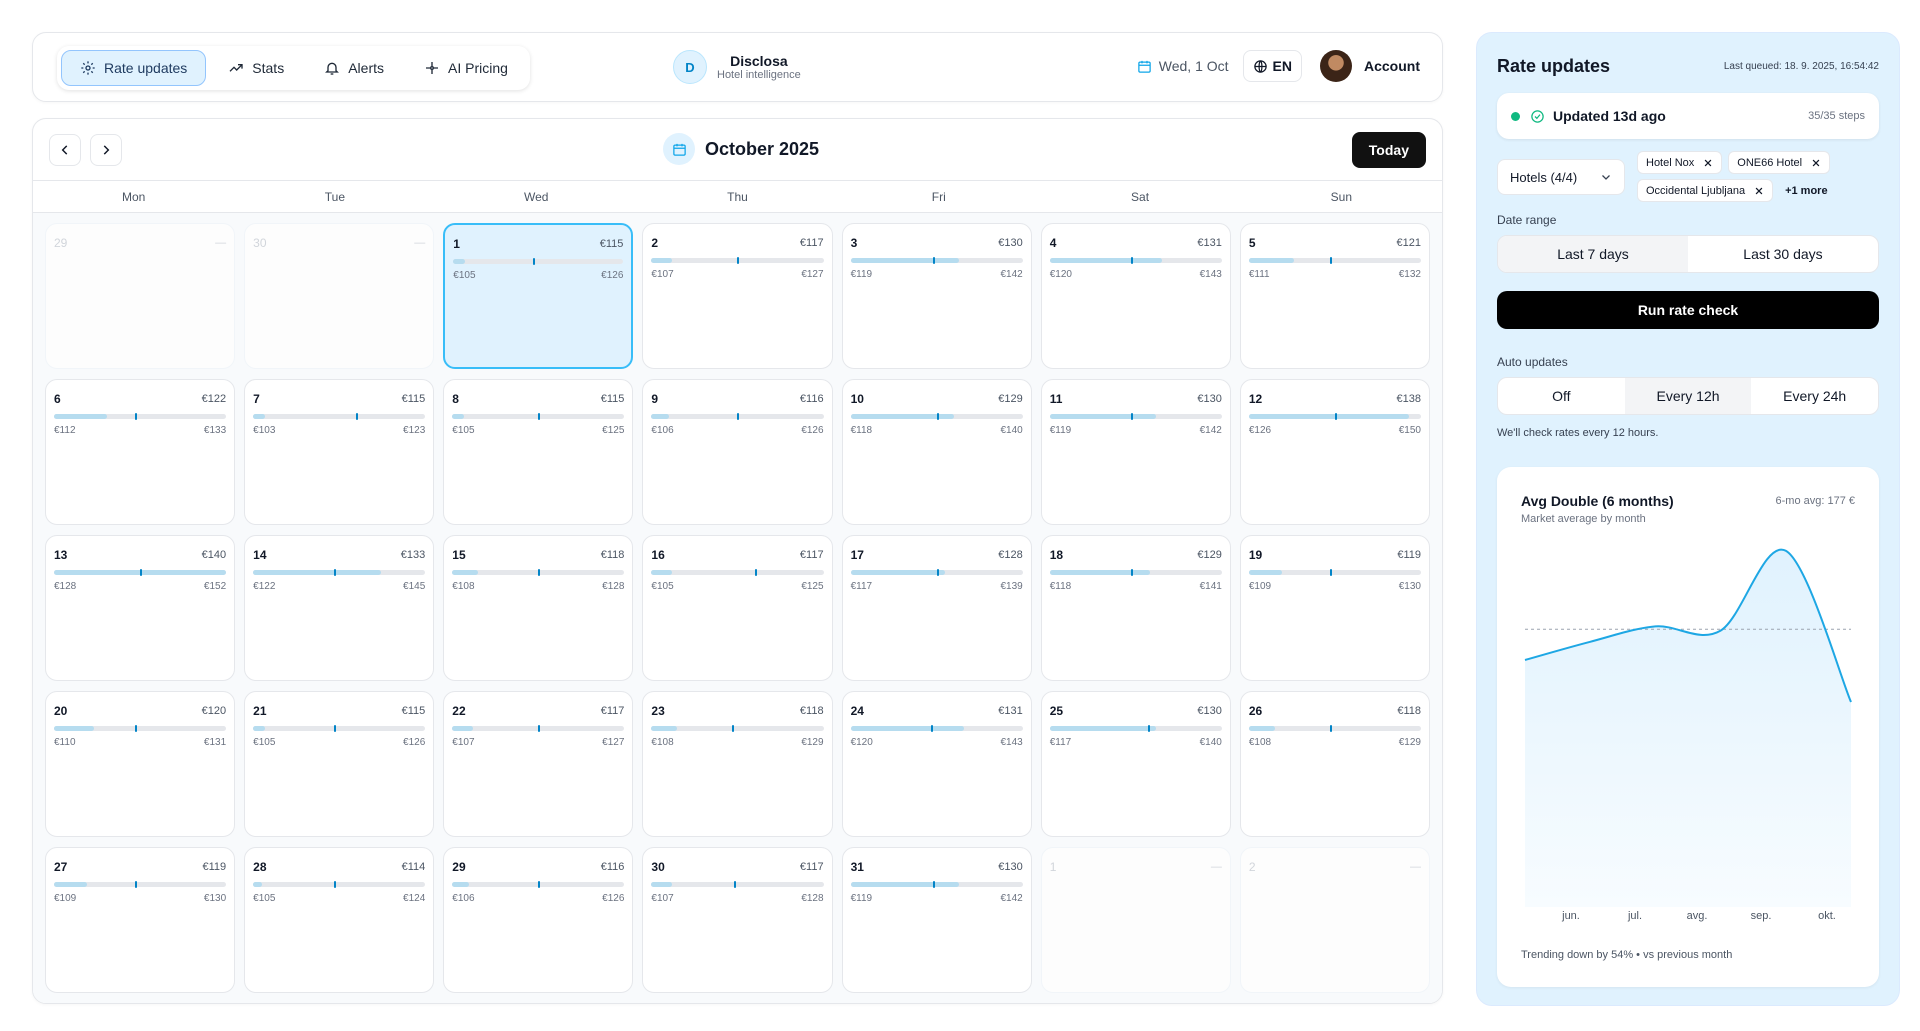 The image size is (1920, 1031). What do you see at coordinates (339, 764) in the screenshot?
I see `calendar-day: 21 €115 €105 €126` at bounding box center [339, 764].